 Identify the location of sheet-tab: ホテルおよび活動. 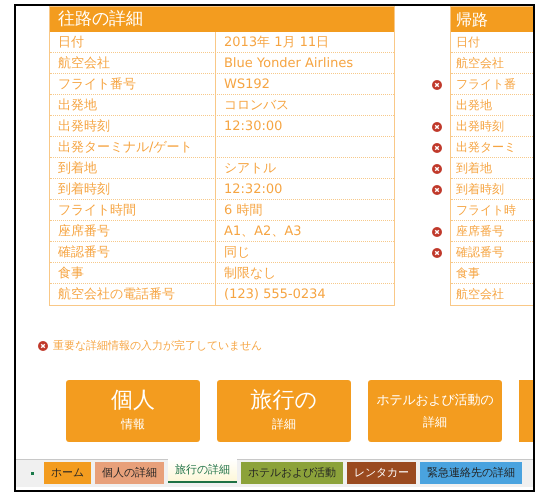
(292, 473).